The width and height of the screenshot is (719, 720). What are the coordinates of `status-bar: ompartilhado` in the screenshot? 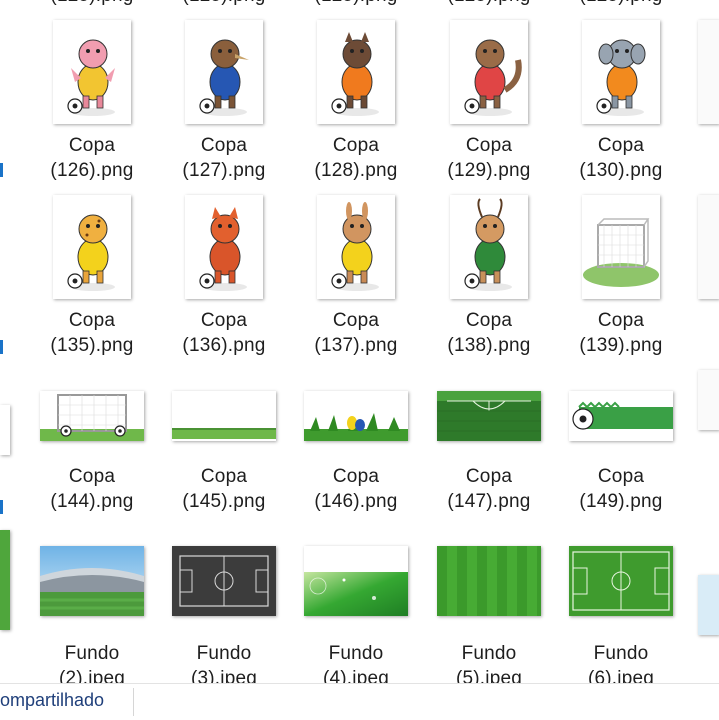 It's located at (359, 701).